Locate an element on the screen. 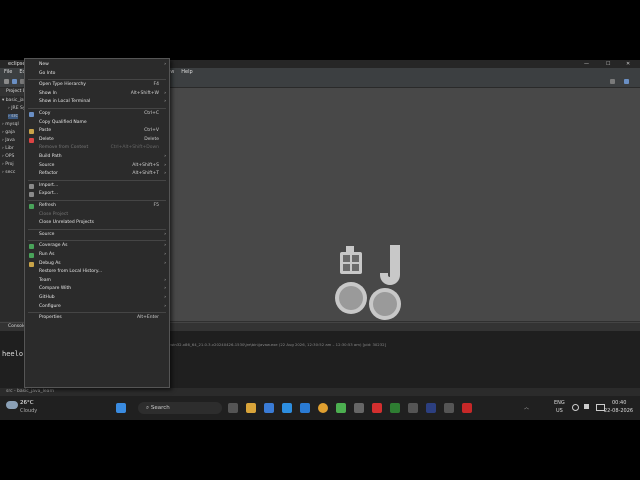 Image resolution: width=640 pixels, height=480 pixels. context-menu-item-debug-as: Debug As › is located at coordinates (97, 264).